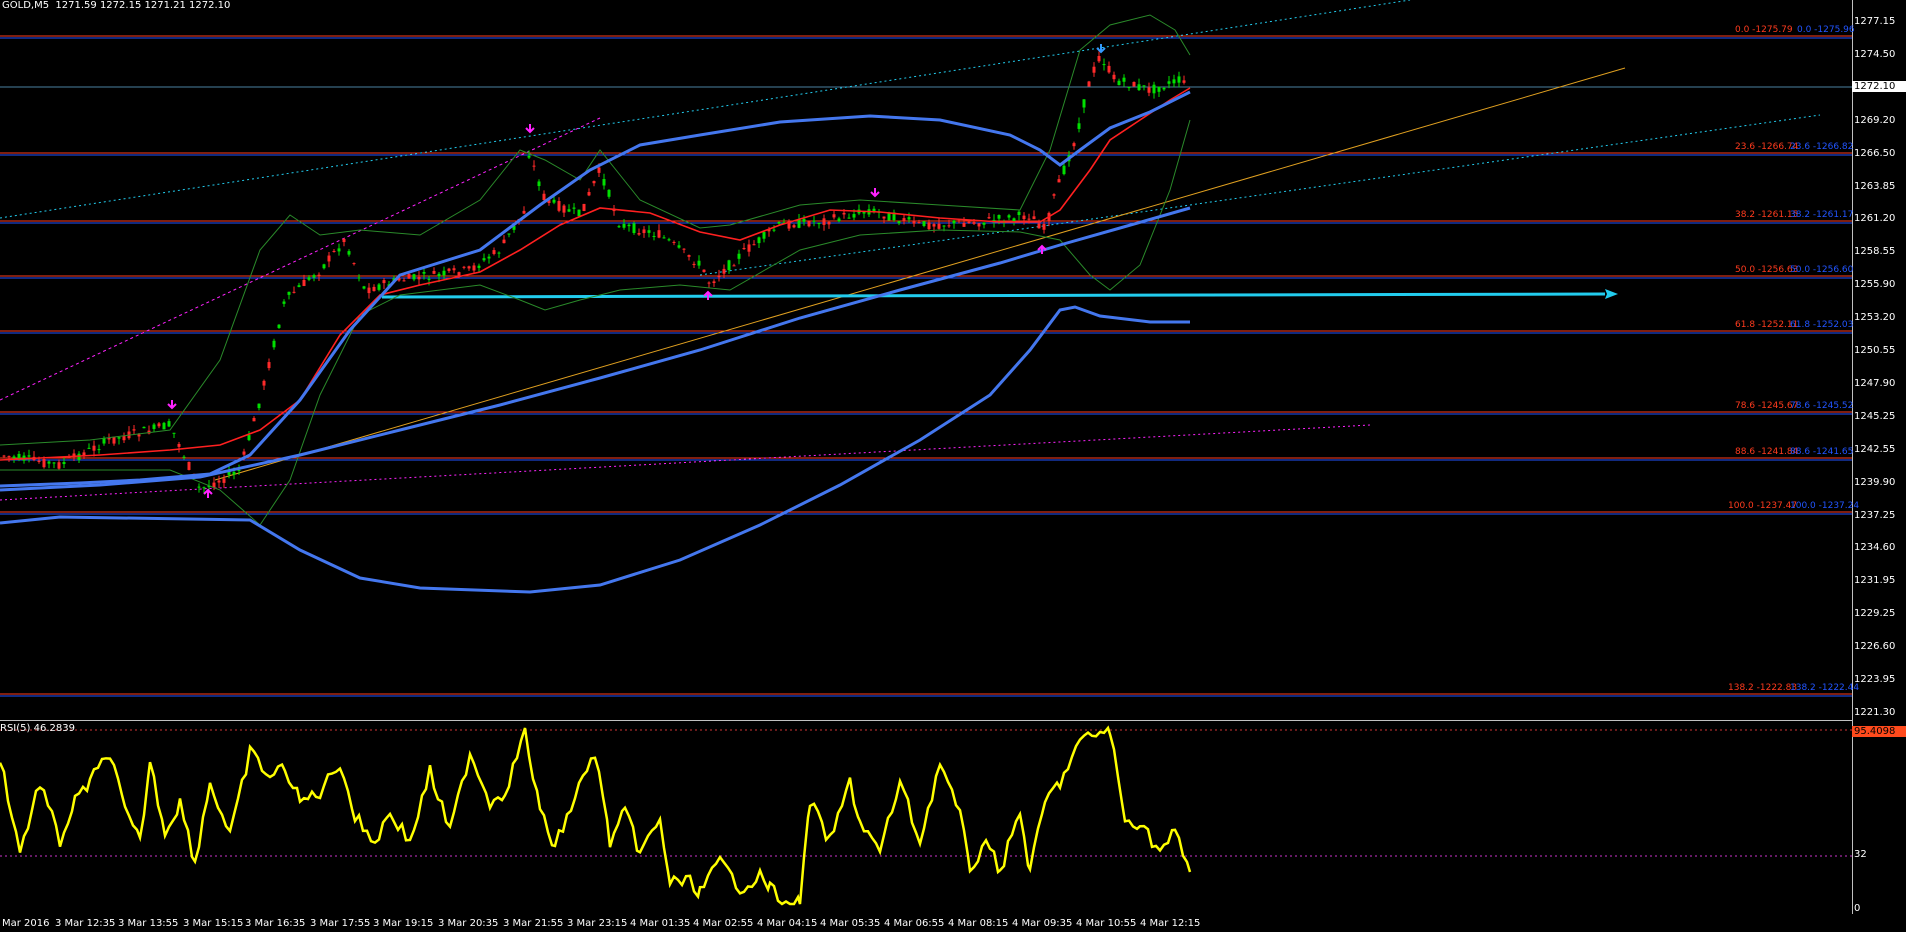  I want to click on time-tick: 4 Mar 09:35, so click(1042, 923).